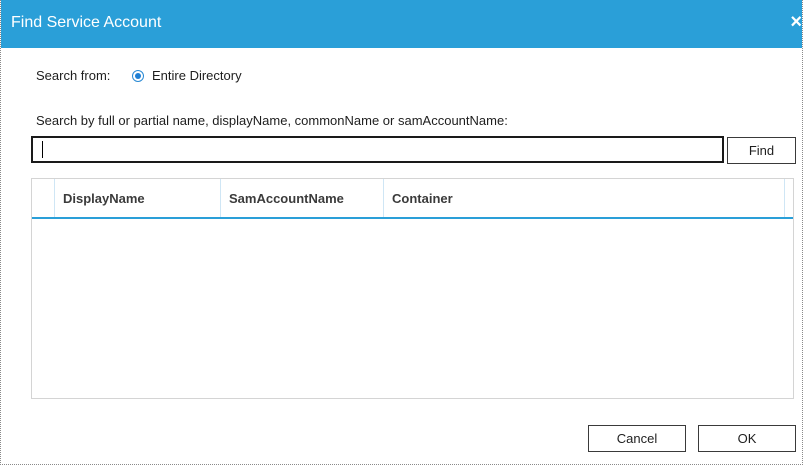 The image size is (803, 466). What do you see at coordinates (286, 198) in the screenshot?
I see `column-header-samaccountname: SamAccountName` at bounding box center [286, 198].